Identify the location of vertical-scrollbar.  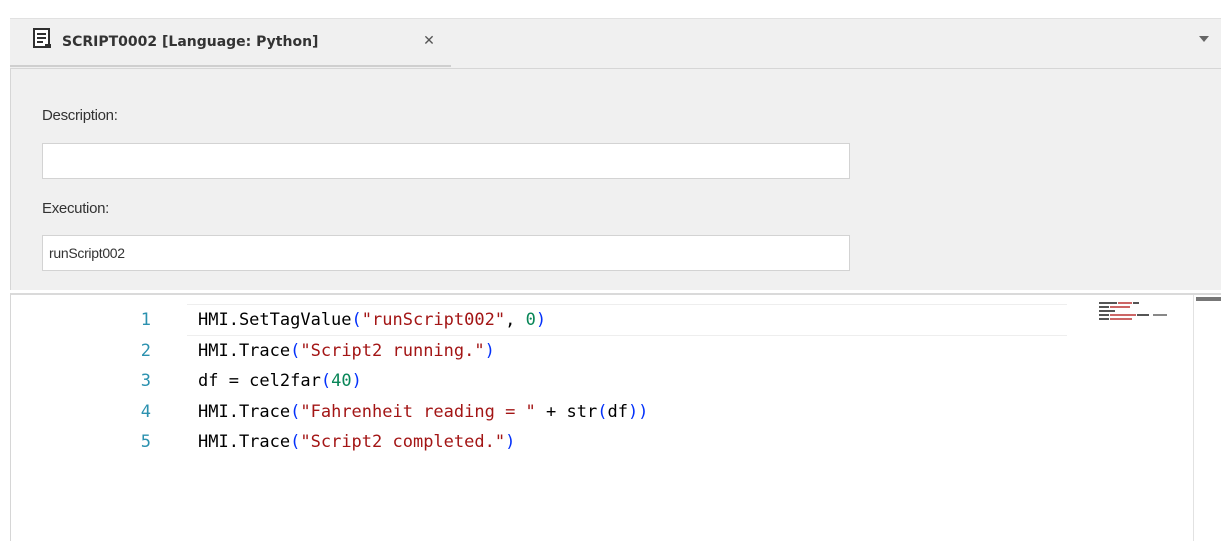
(1207, 418).